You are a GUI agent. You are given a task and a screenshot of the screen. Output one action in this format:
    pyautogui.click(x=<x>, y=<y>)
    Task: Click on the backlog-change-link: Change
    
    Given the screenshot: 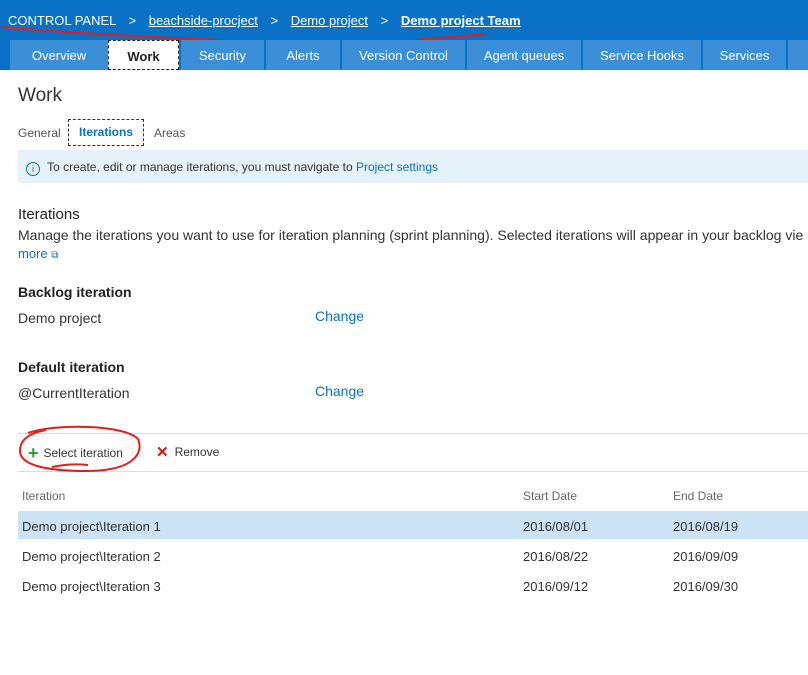 What is the action you would take?
    pyautogui.click(x=339, y=316)
    